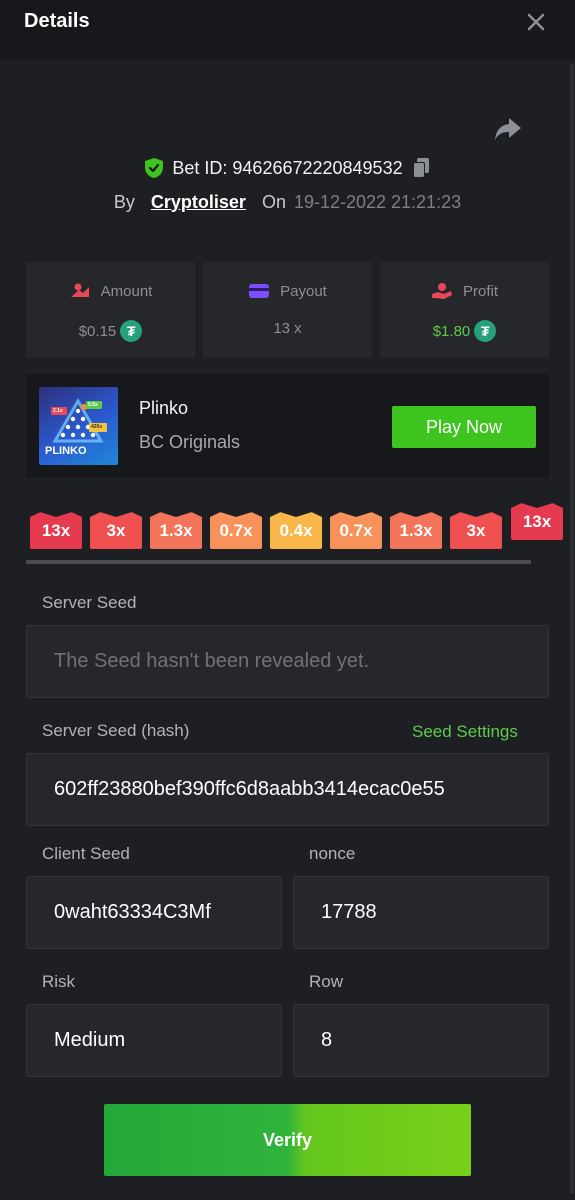 The height and width of the screenshot is (1200, 575). What do you see at coordinates (465, 732) in the screenshot?
I see `seed-settings-link: Seed Settings` at bounding box center [465, 732].